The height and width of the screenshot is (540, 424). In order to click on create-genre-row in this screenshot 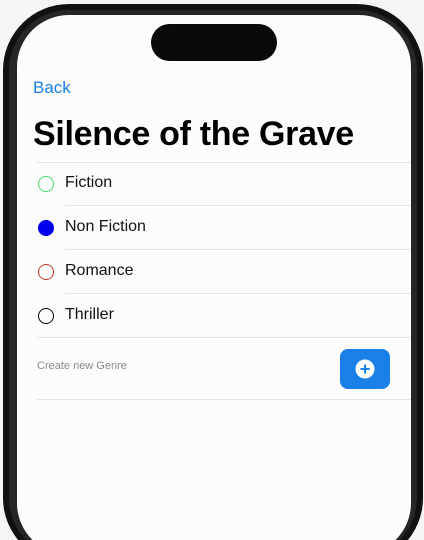, I will do `click(214, 369)`.